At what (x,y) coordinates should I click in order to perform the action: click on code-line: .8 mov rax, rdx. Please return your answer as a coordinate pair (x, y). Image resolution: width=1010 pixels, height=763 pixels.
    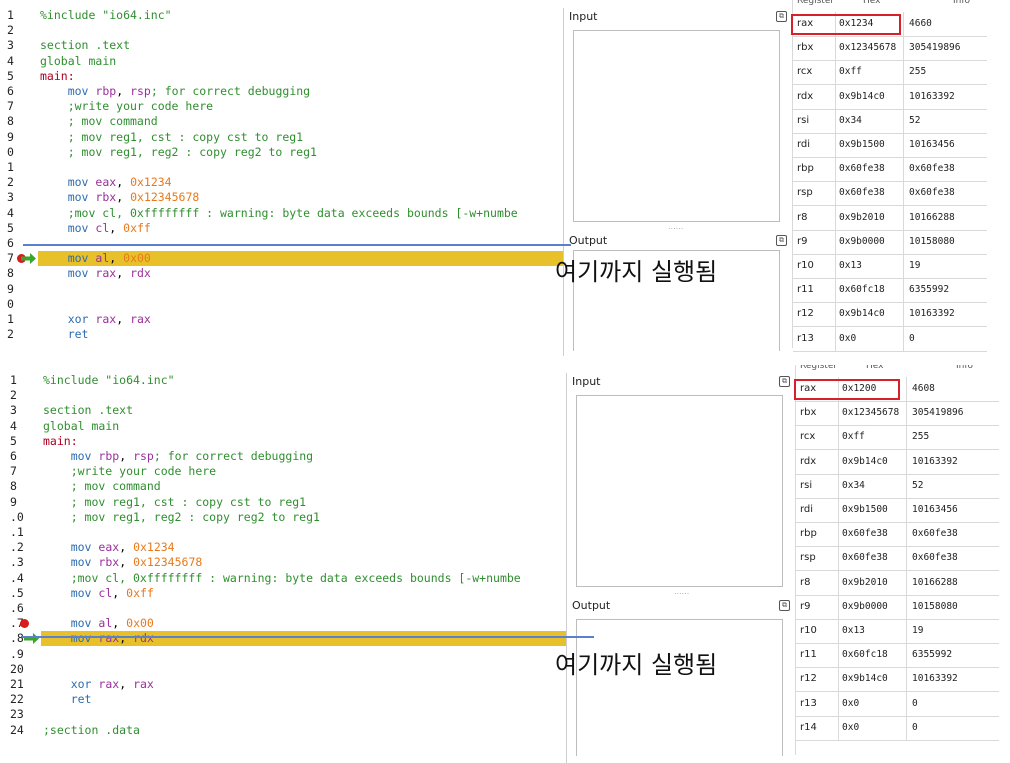
    Looking at the image, I should click on (287, 639).